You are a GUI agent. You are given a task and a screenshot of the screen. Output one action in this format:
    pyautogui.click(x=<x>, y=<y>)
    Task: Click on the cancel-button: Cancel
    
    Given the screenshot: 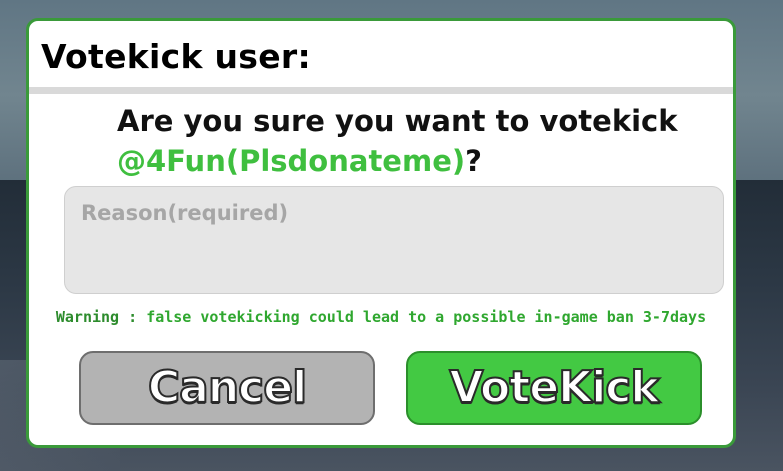 What is the action you would take?
    pyautogui.click(x=227, y=388)
    